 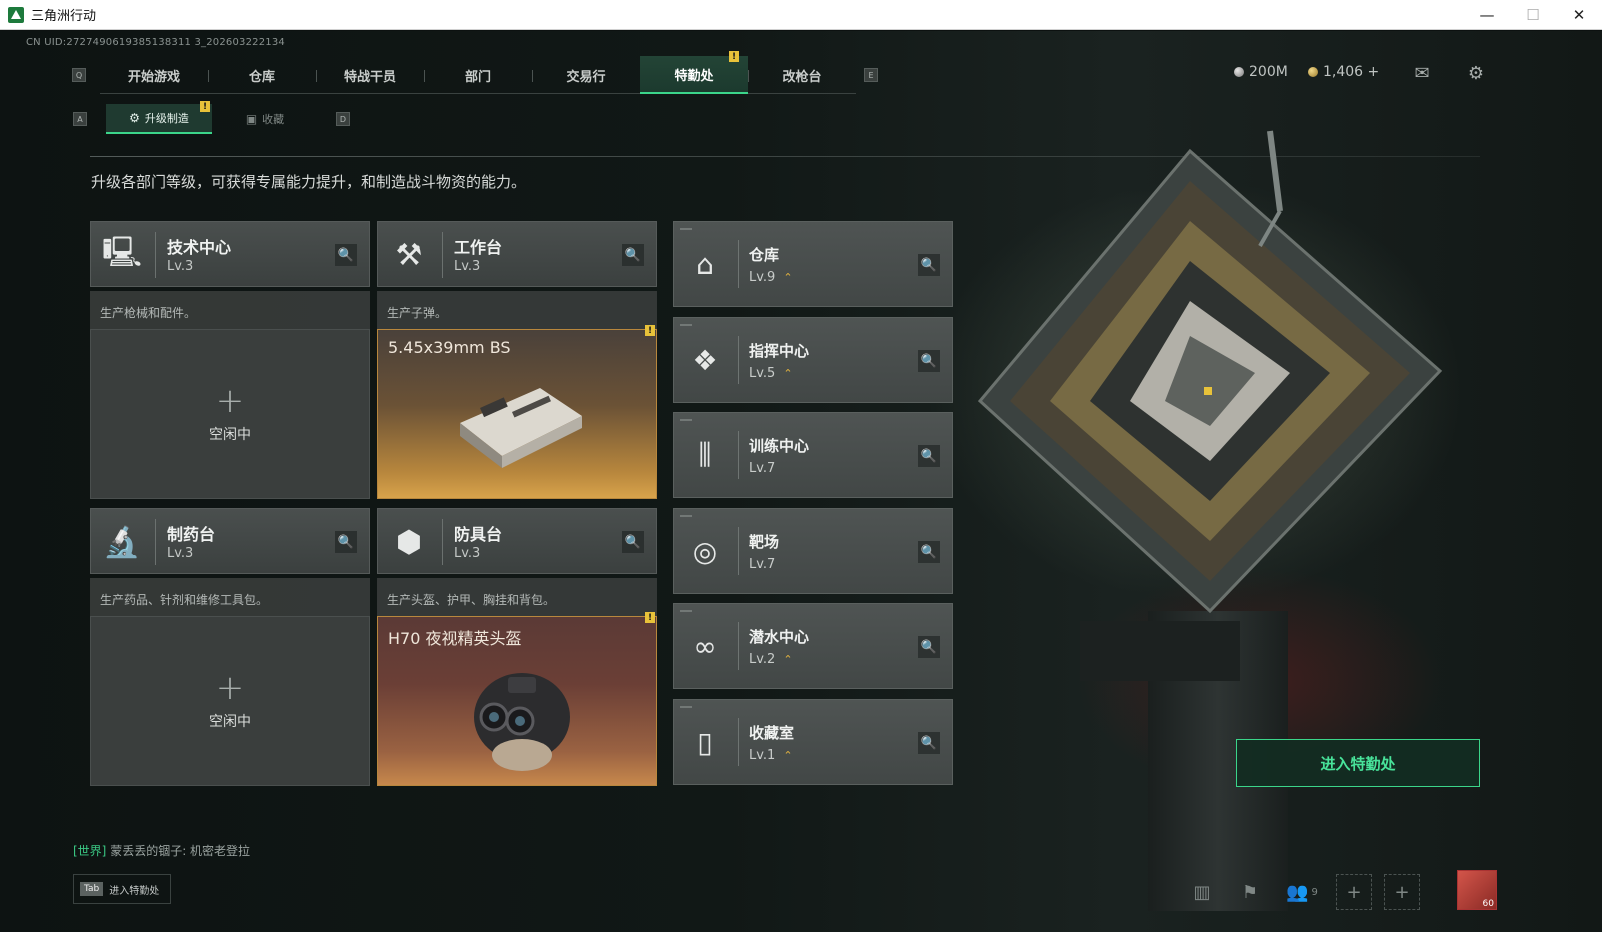 I want to click on idle-label: 空闲中, so click(x=230, y=435).